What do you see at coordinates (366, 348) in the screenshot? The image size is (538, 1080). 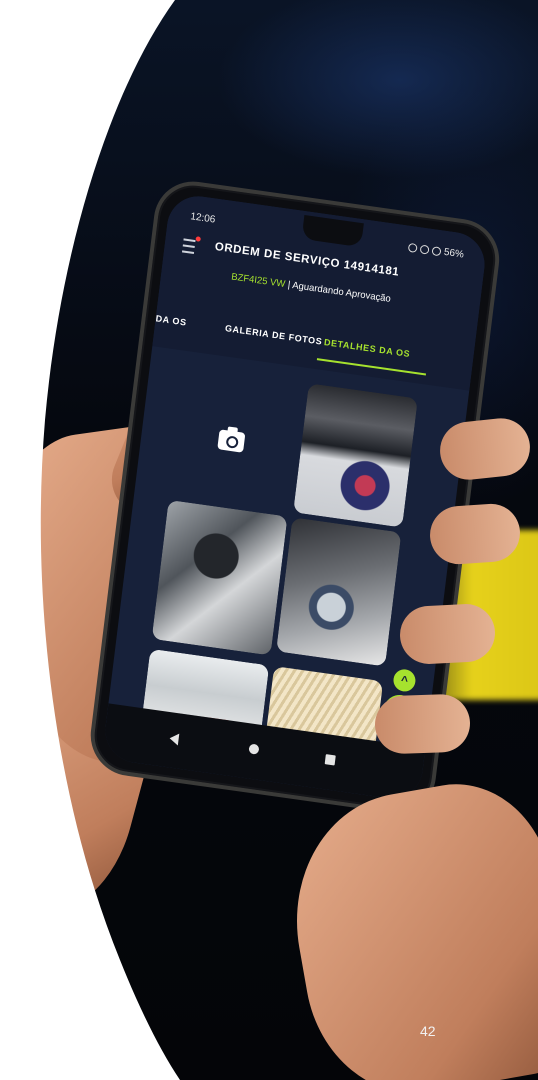 I see `tab-detalhes-da-os: DETALHES DA OS` at bounding box center [366, 348].